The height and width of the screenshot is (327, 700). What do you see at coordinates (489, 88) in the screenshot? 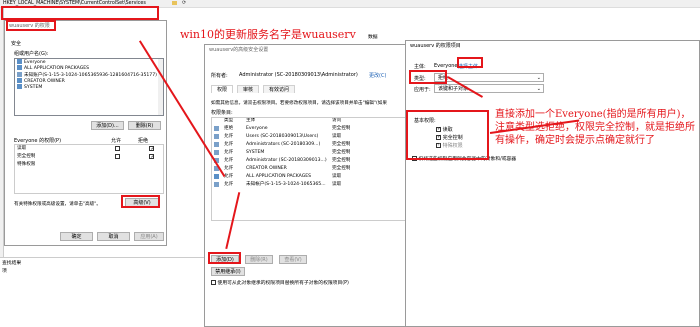
I see `applies-dropdown: 该键和子对象 ⌄` at bounding box center [489, 88].